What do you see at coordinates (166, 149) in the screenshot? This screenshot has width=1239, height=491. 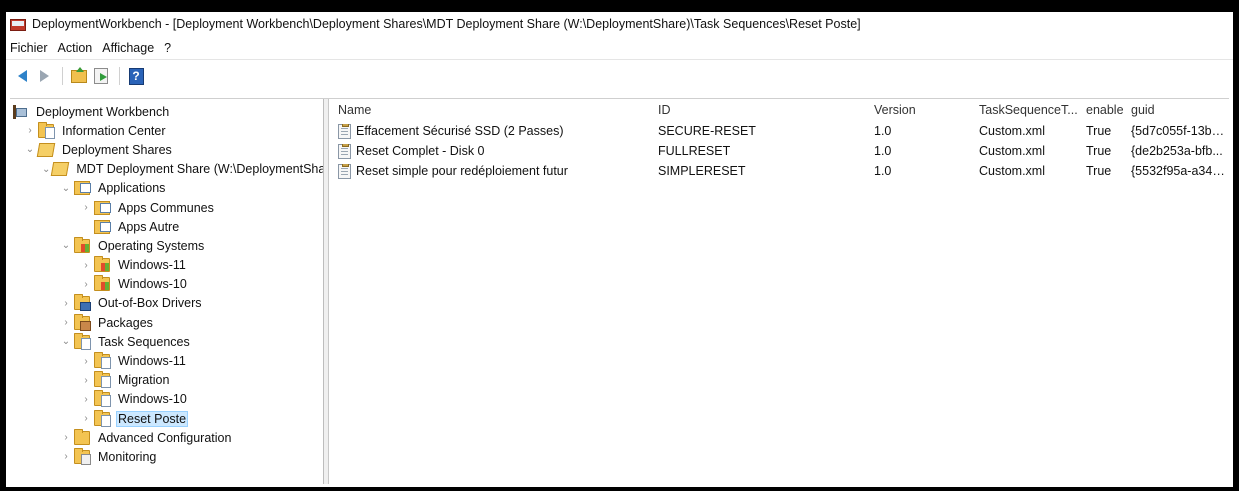 I see `tree-node-deployment-shares: ⌄ Deployment Shares` at bounding box center [166, 149].